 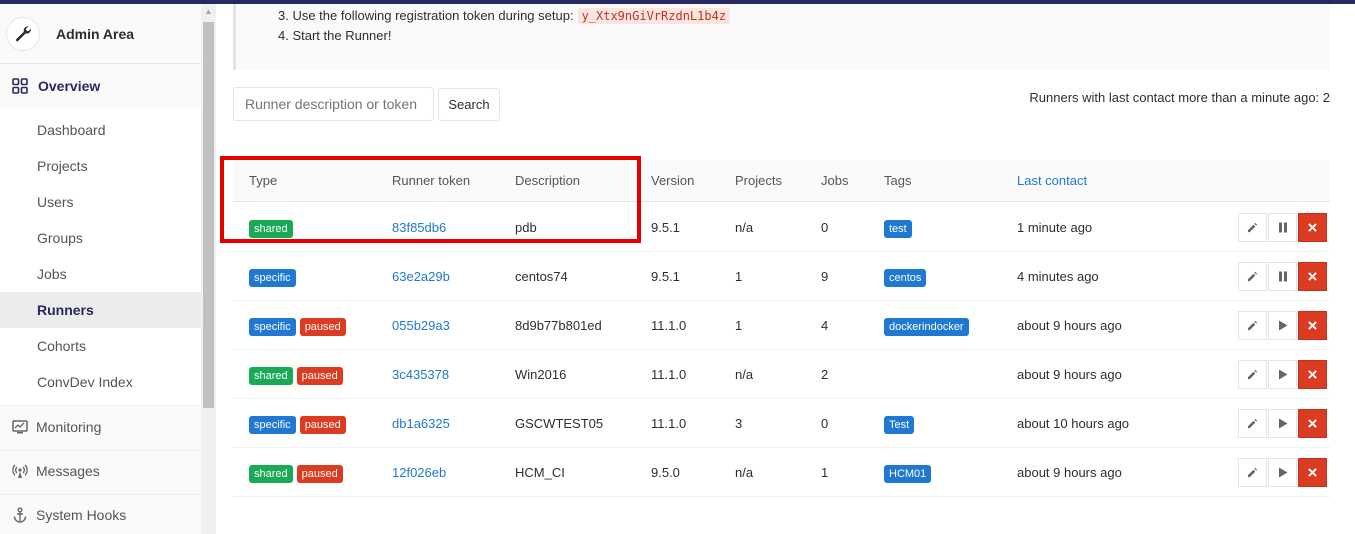 I want to click on runner-tags-cell: centos, so click(x=907, y=276).